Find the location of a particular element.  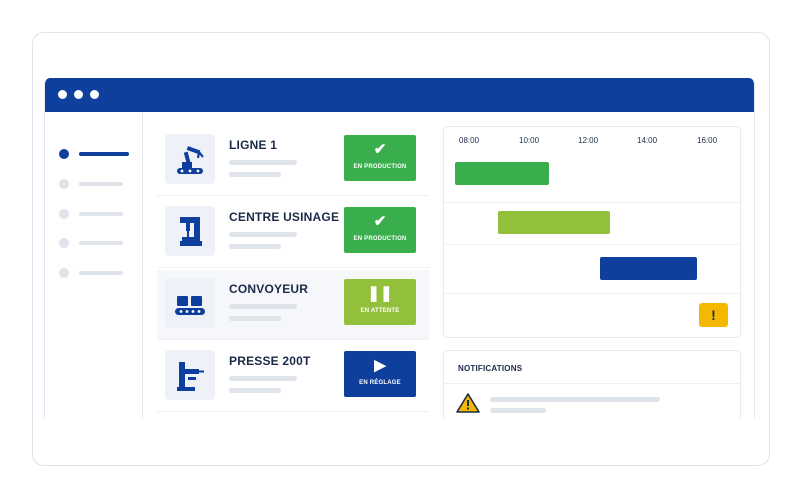

title-bar is located at coordinates (399, 95).